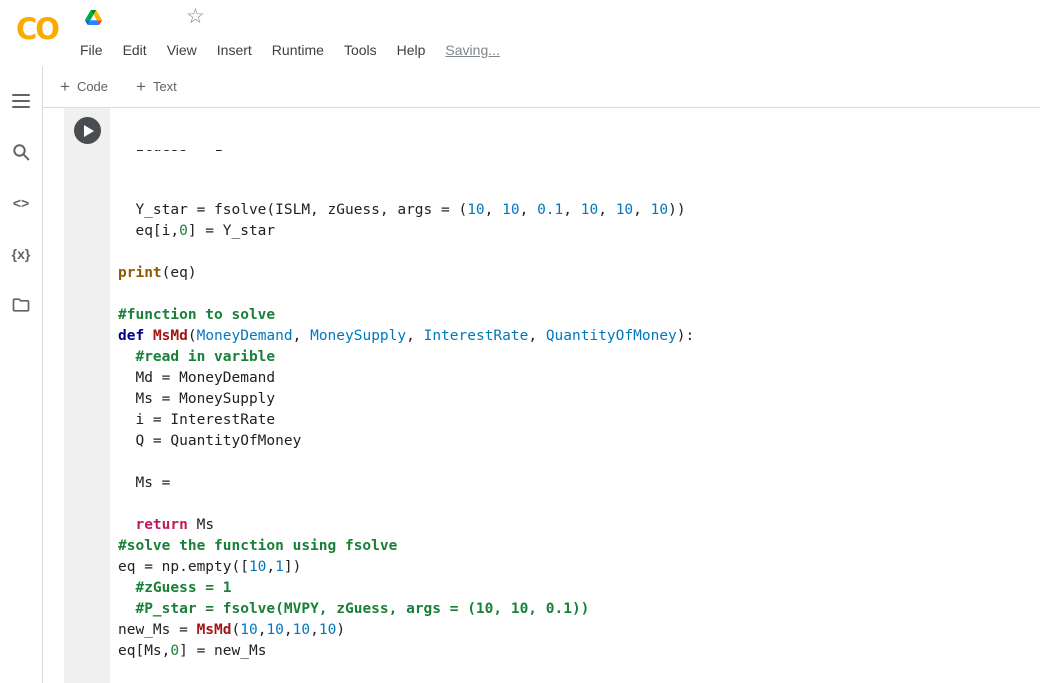  Describe the element at coordinates (579, 525) in the screenshot. I see `code-line: return Ms` at that location.